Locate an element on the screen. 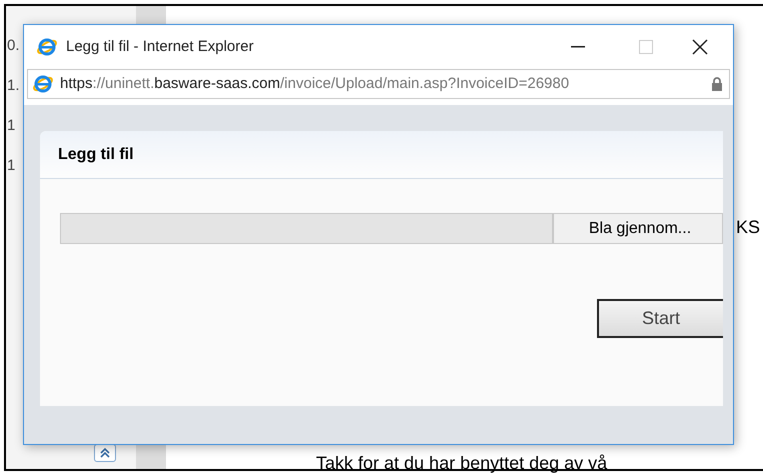 The height and width of the screenshot is (473, 763). lock-icon is located at coordinates (717, 84).